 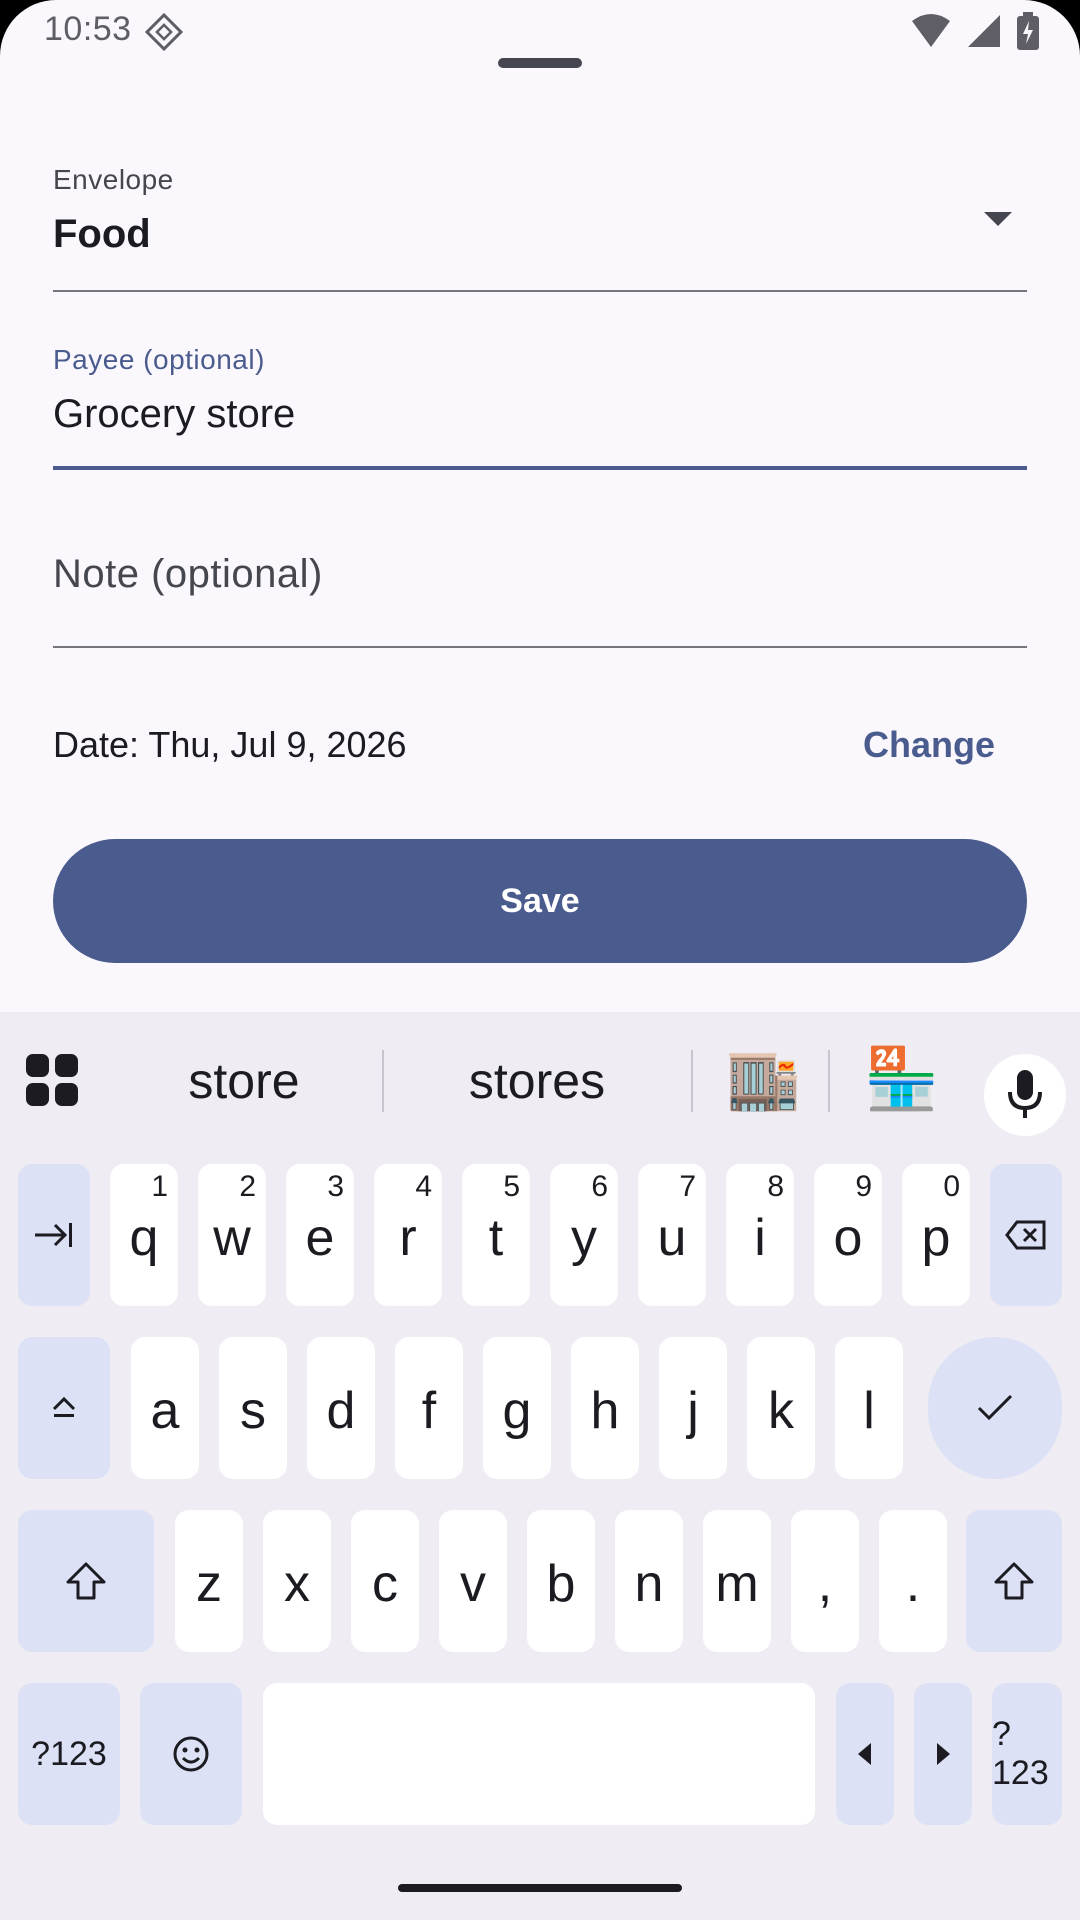 What do you see at coordinates (539, 1754) in the screenshot?
I see `space-key` at bounding box center [539, 1754].